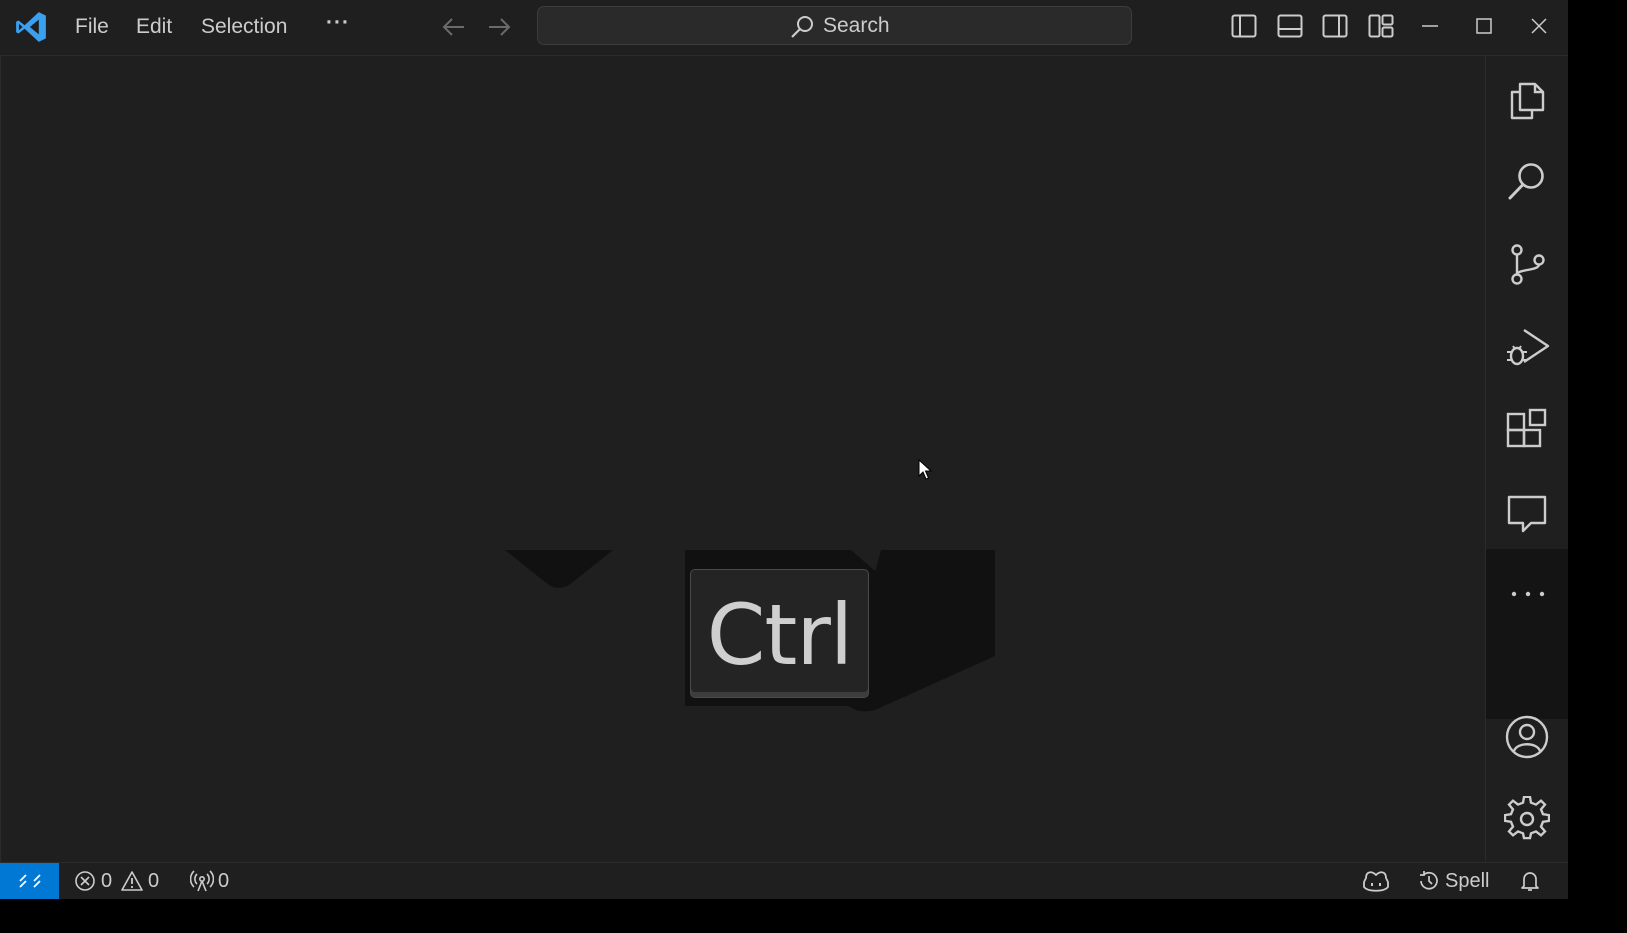 This screenshot has height=933, width=1627. What do you see at coordinates (784, 880) in the screenshot?
I see `status-bar: 0 0 0 Spell` at bounding box center [784, 880].